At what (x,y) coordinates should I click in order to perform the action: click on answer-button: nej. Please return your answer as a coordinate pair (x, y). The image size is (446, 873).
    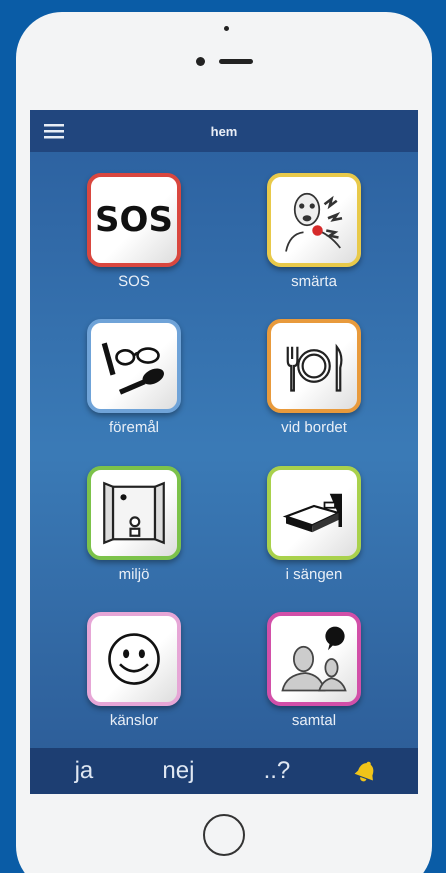
    Looking at the image, I should click on (178, 771).